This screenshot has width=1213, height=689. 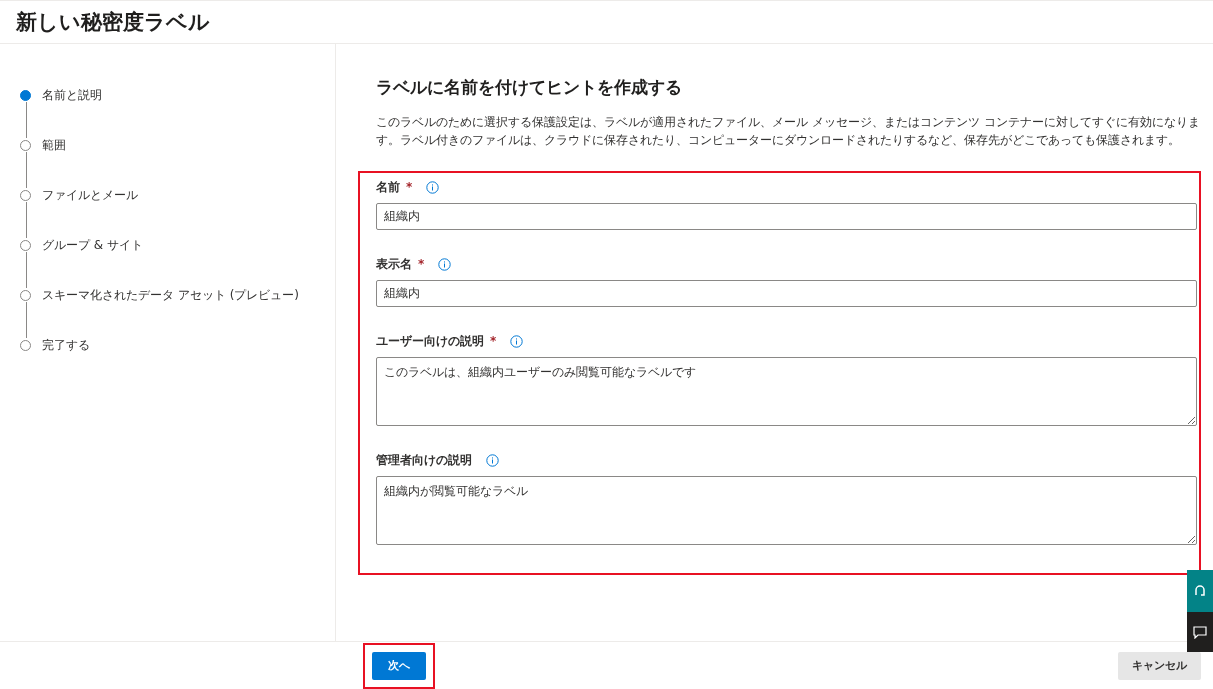 What do you see at coordinates (424, 460) in the screenshot?
I see `field-label: 管理者向けの説明` at bounding box center [424, 460].